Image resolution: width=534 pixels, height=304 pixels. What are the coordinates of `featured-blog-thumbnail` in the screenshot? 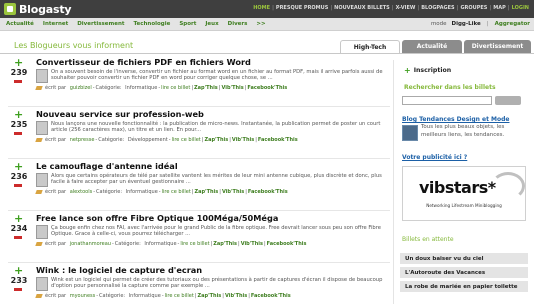 It's located at (410, 133).